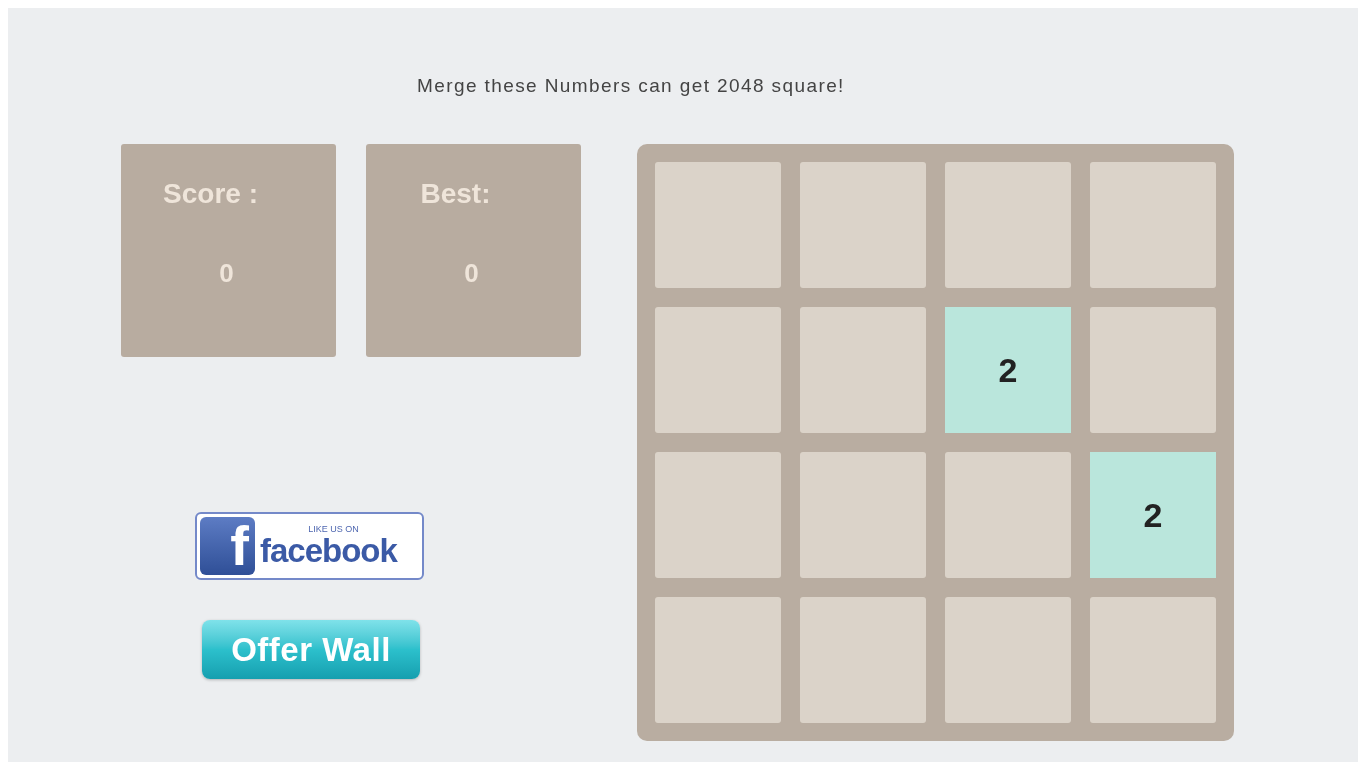 The width and height of the screenshot is (1366, 768). I want to click on score-label: Score :, so click(210, 194).